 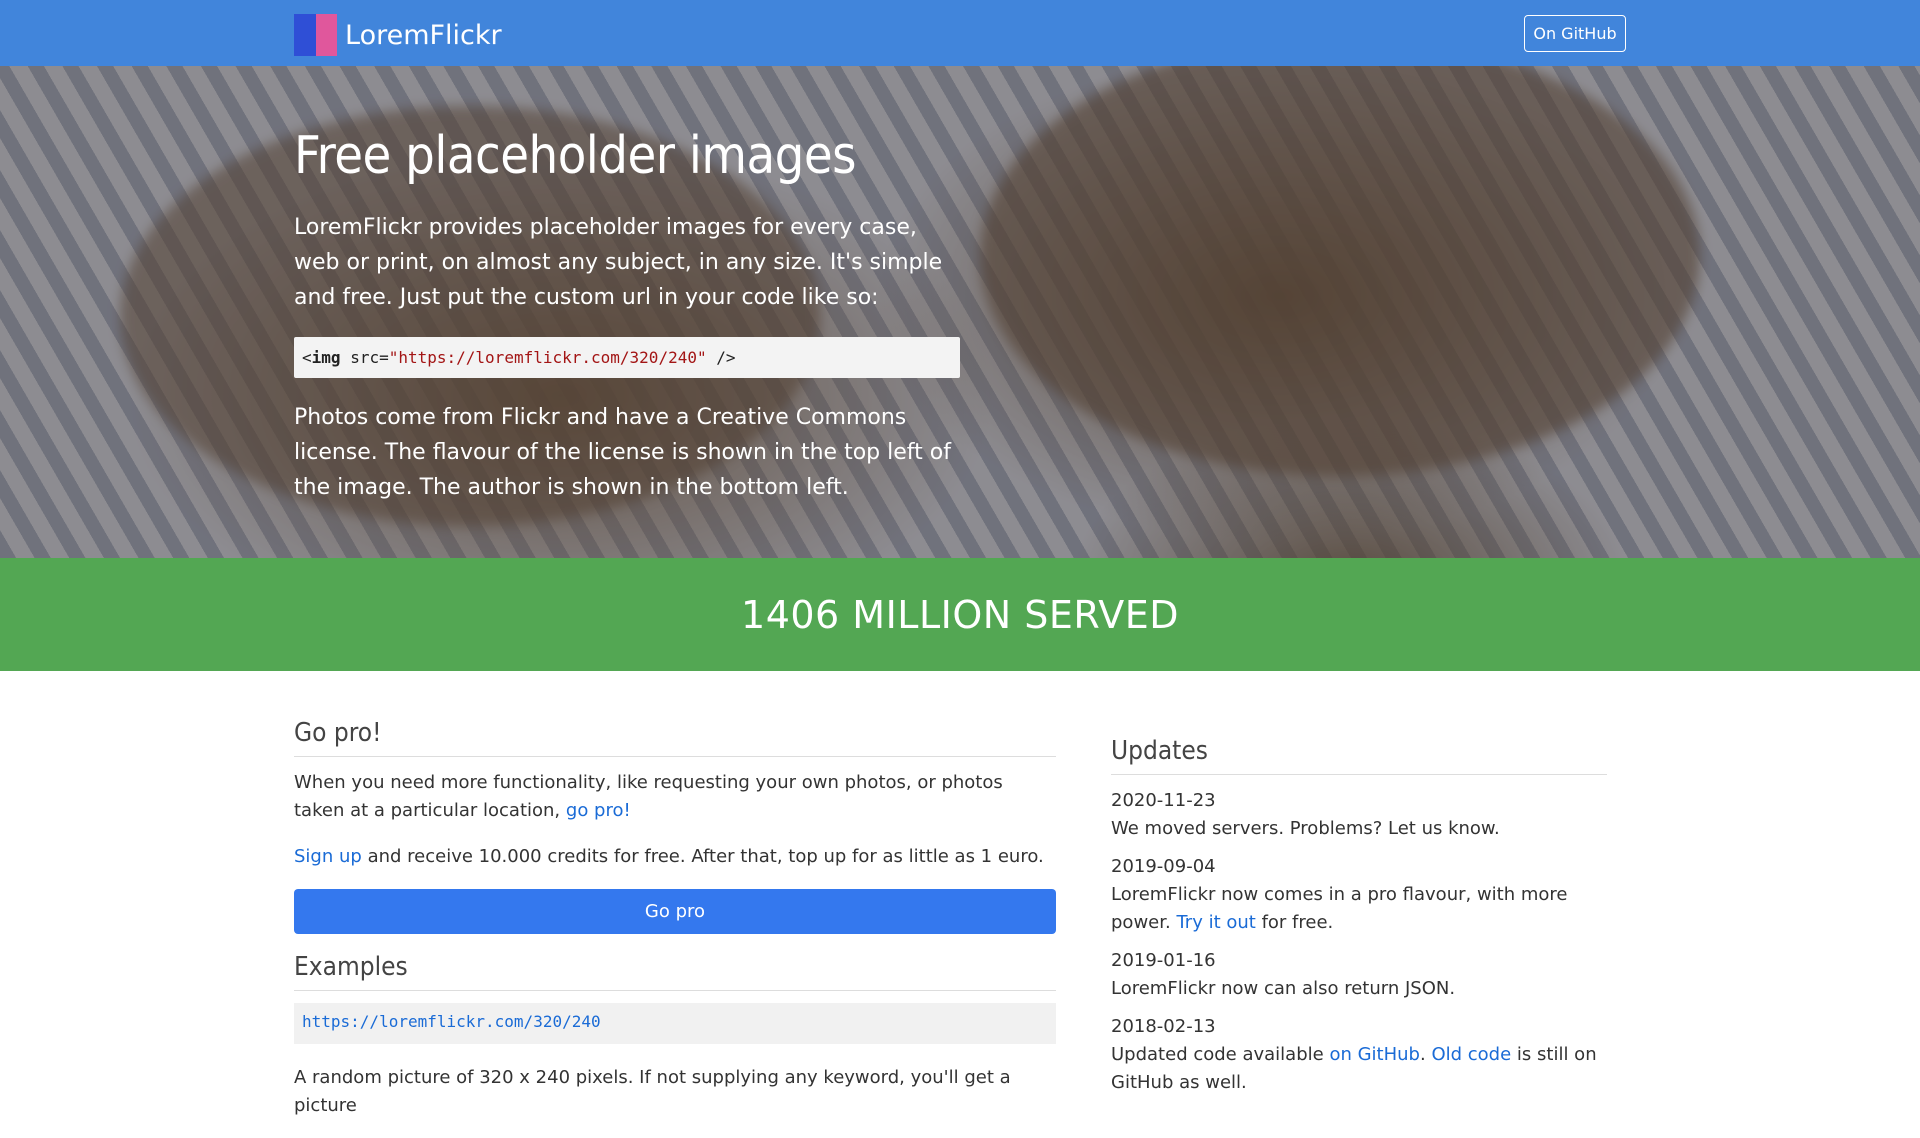 I want to click on code-tag: img, so click(x=326, y=357).